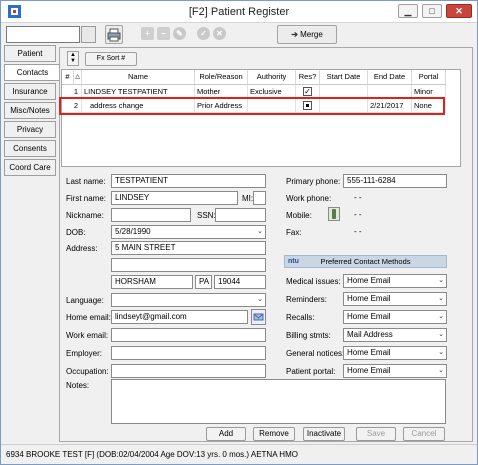 Image resolution: width=478 pixels, height=465 pixels. I want to click on fax-field: - -, so click(395, 232).